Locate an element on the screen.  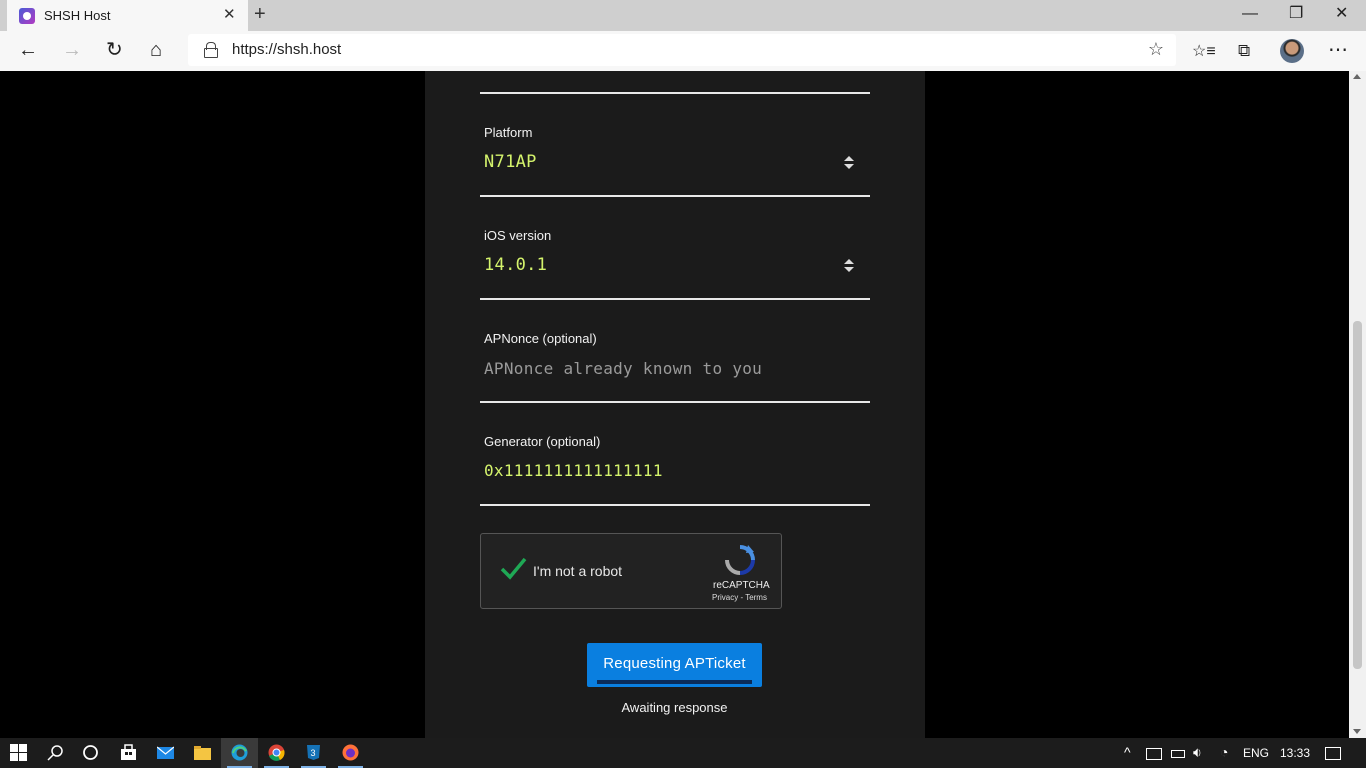
favorite-star-icon: ☆ is located at coordinates (1156, 49).